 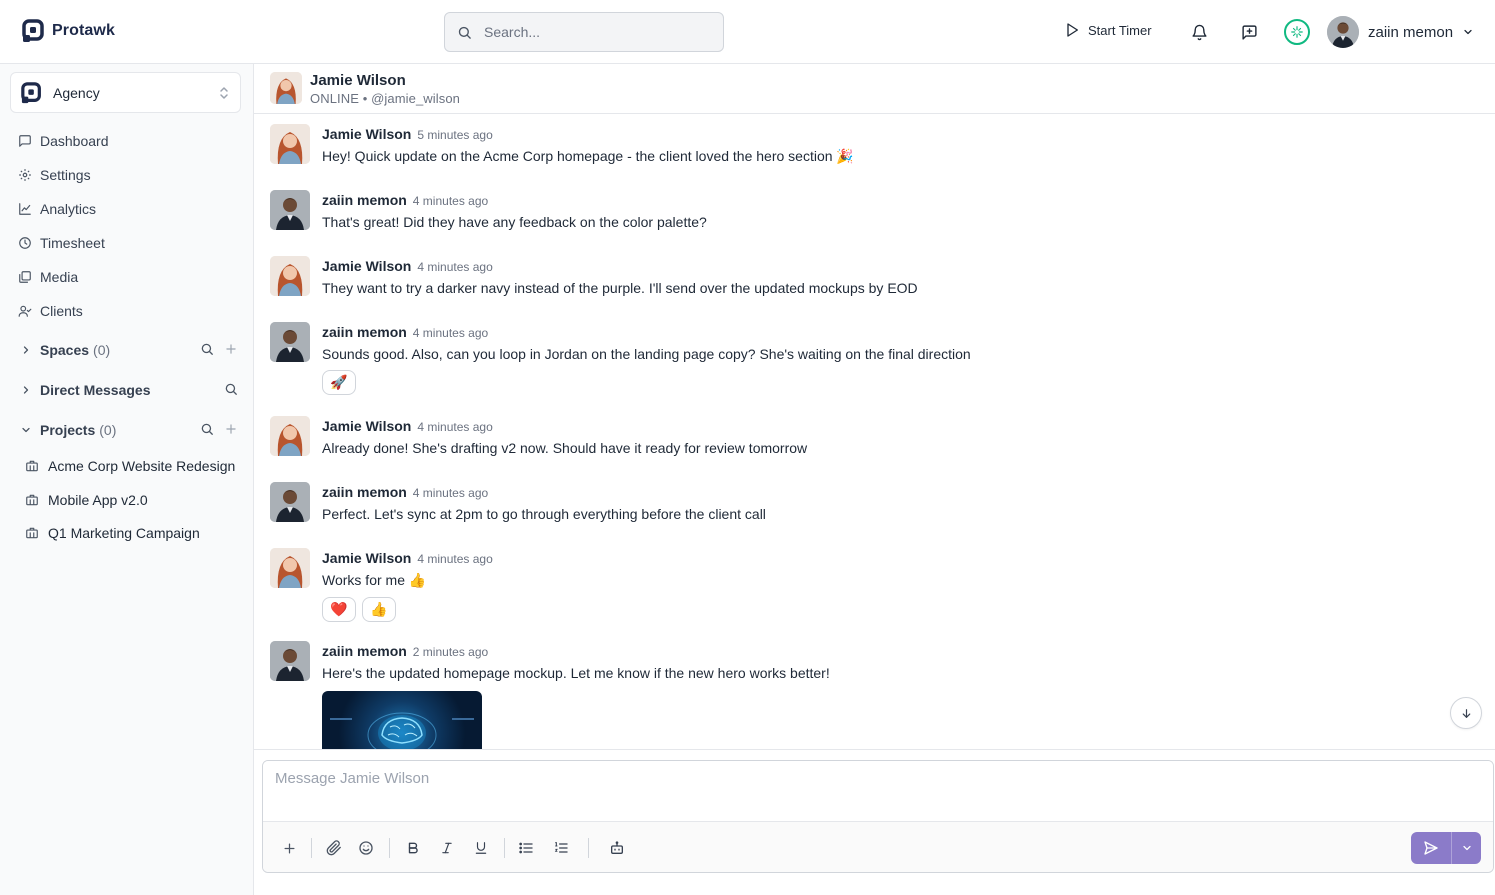 I want to click on user-avatar, so click(x=1343, y=32).